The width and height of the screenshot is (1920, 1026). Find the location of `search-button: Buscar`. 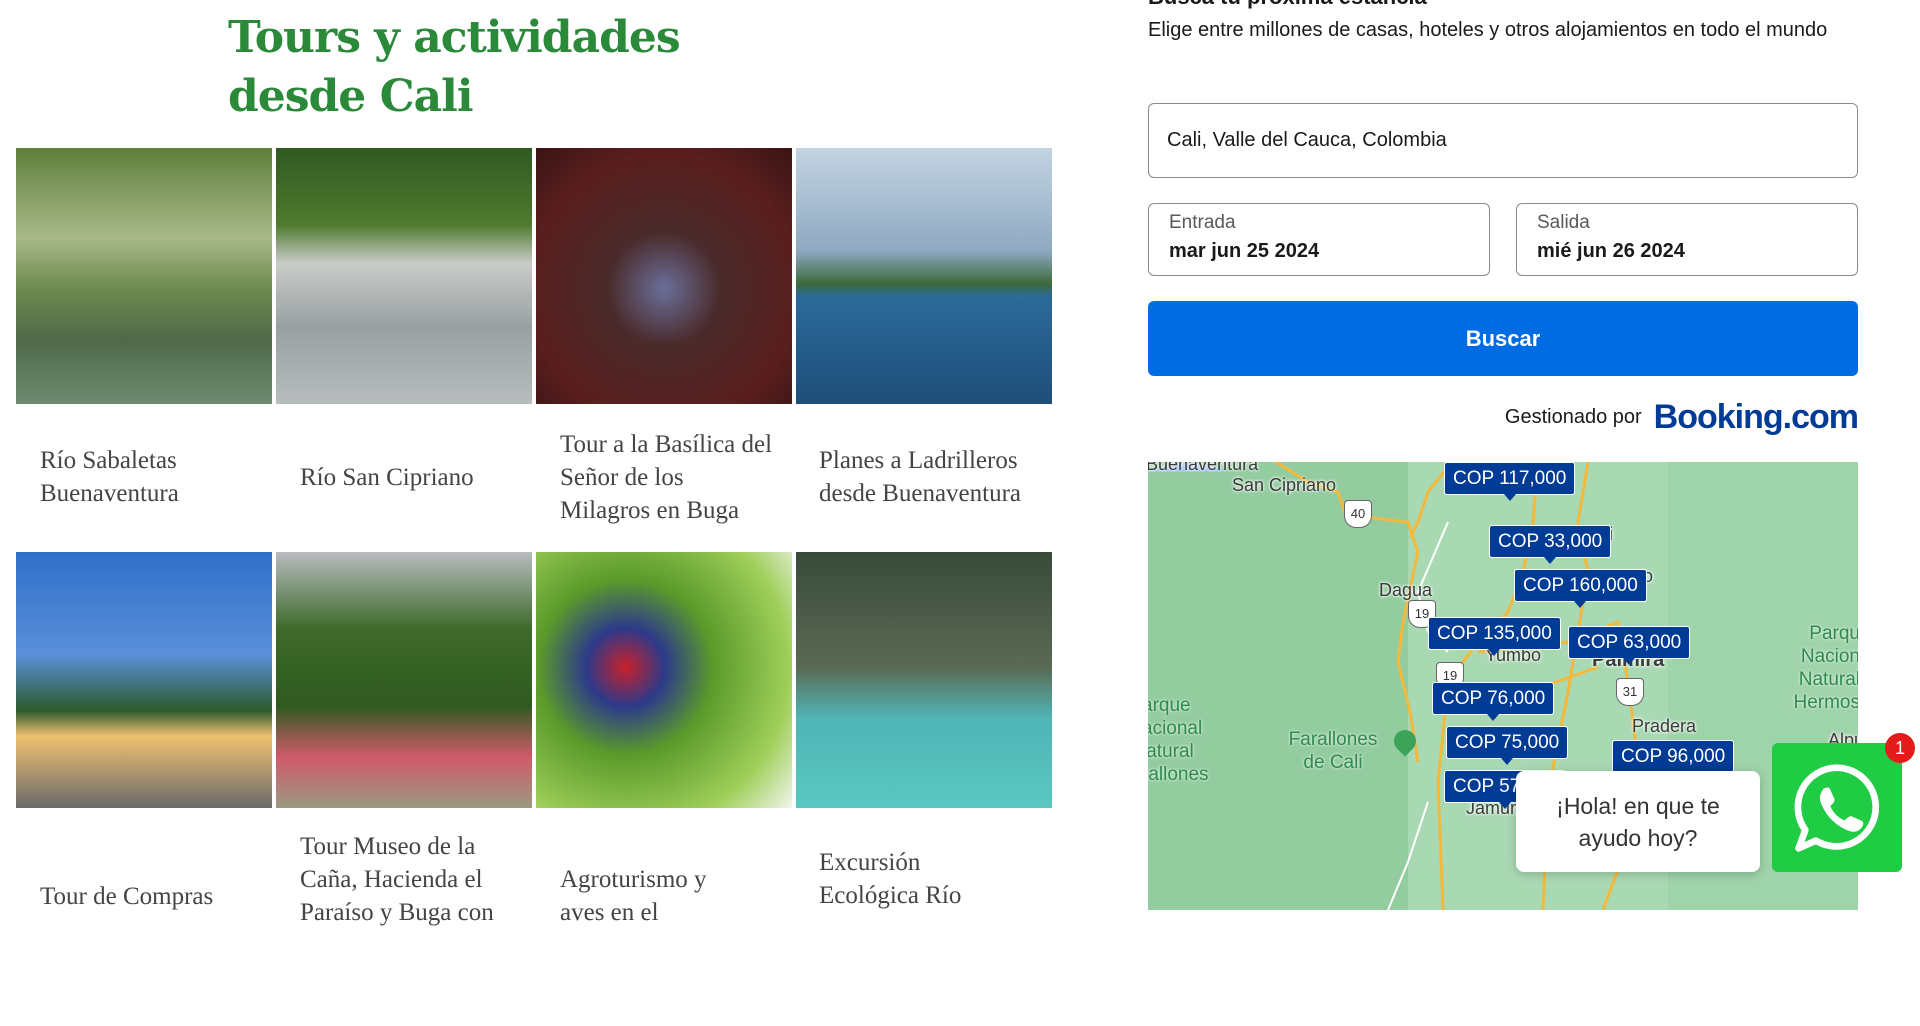

search-button: Buscar is located at coordinates (1503, 338).